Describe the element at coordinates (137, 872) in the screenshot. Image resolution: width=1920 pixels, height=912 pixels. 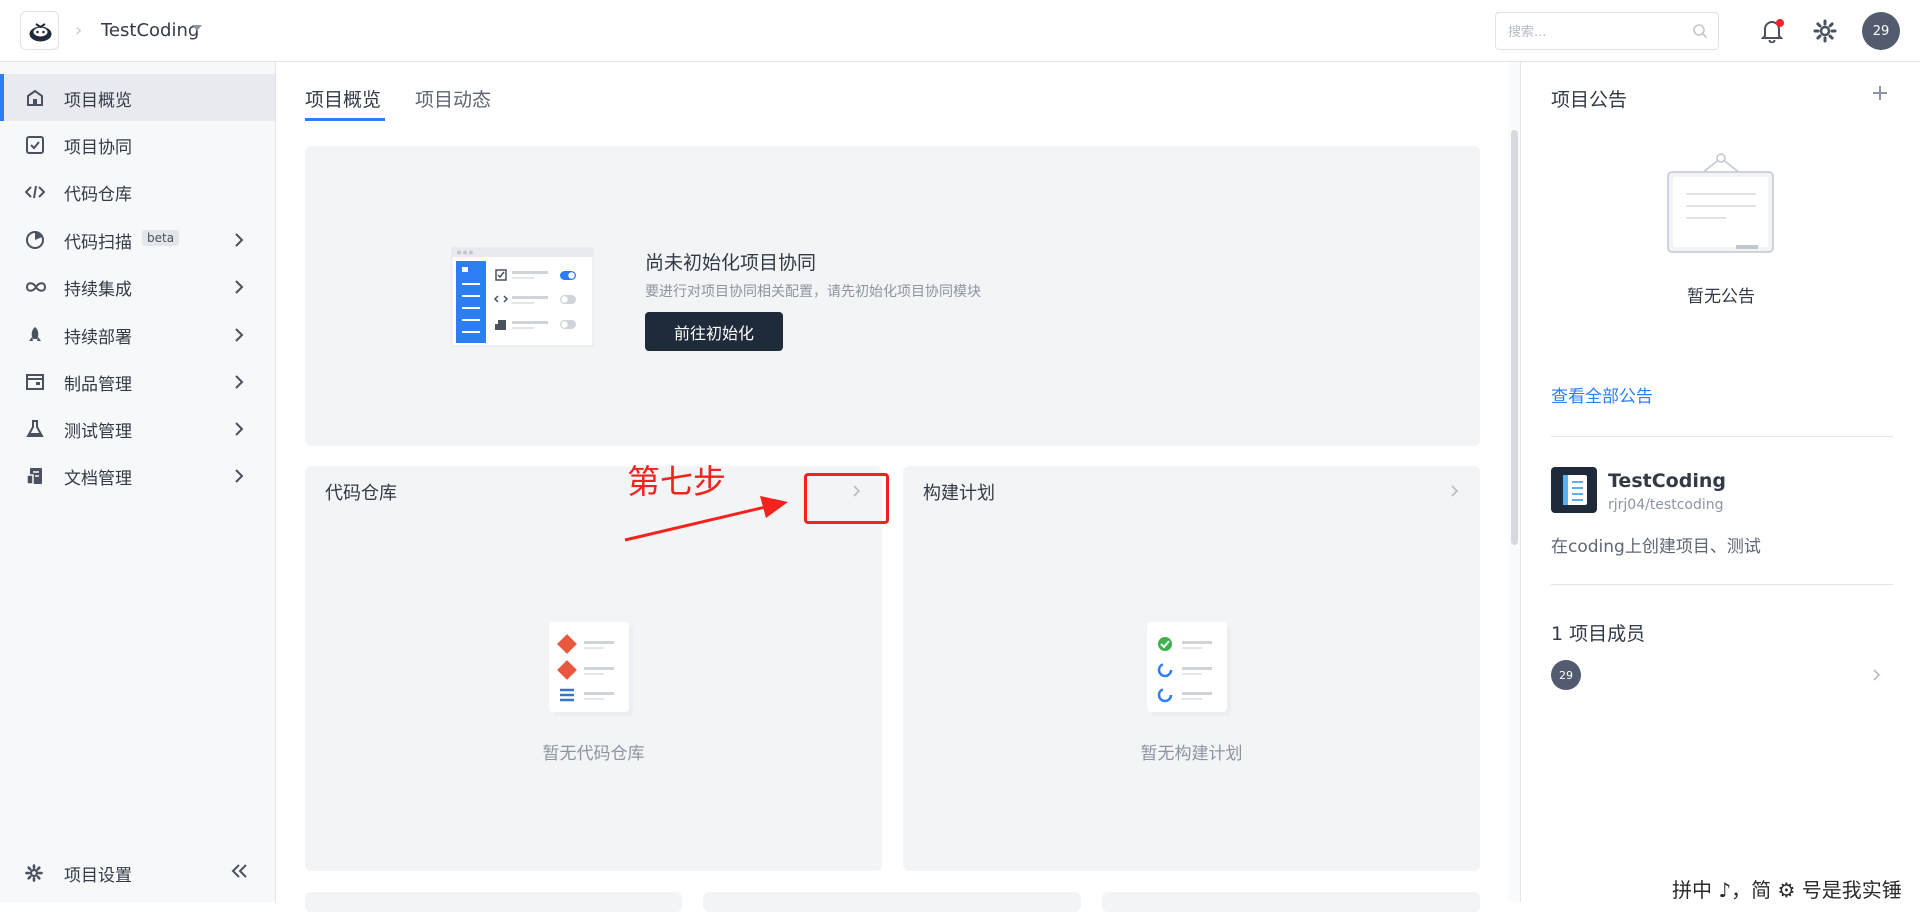
I see `sidebar-settings: 项目设置` at that location.